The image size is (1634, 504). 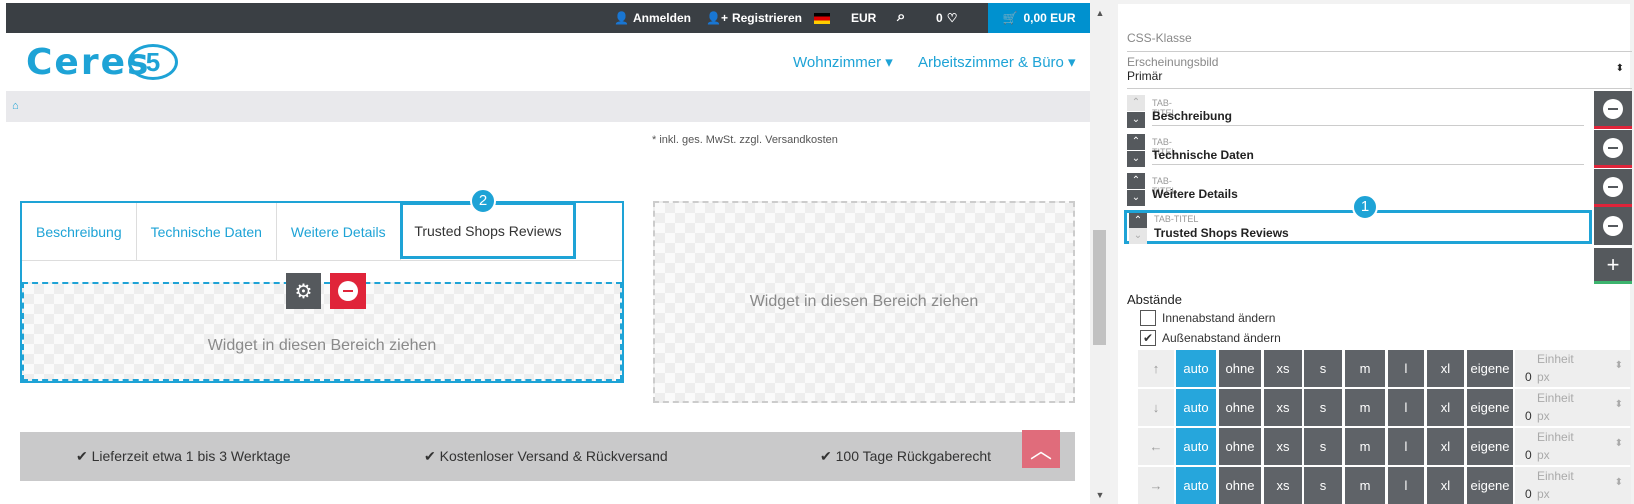 I want to click on nav-item-wohnzimmer: Wohnzimmer ▾, so click(x=843, y=62).